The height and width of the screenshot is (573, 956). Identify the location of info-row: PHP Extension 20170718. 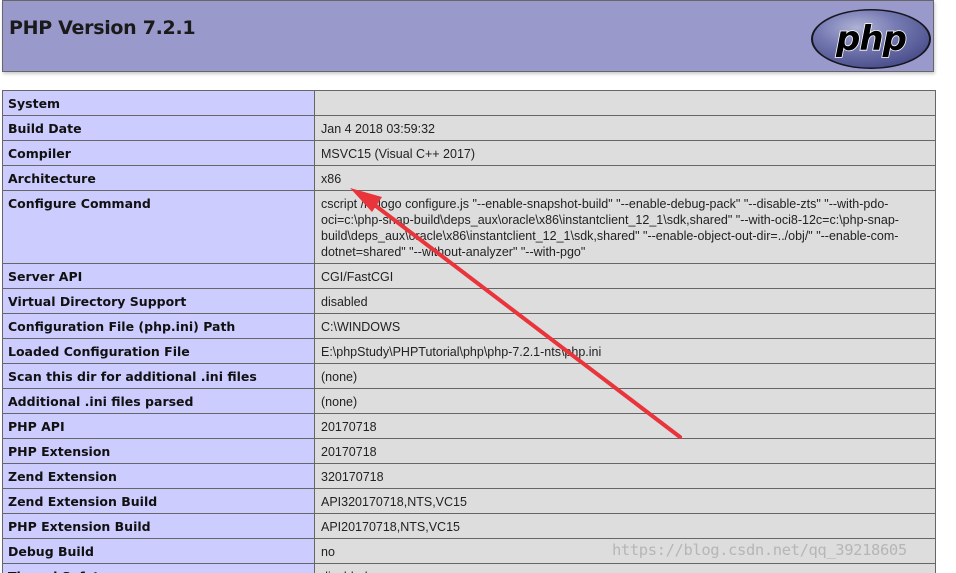
(469, 451).